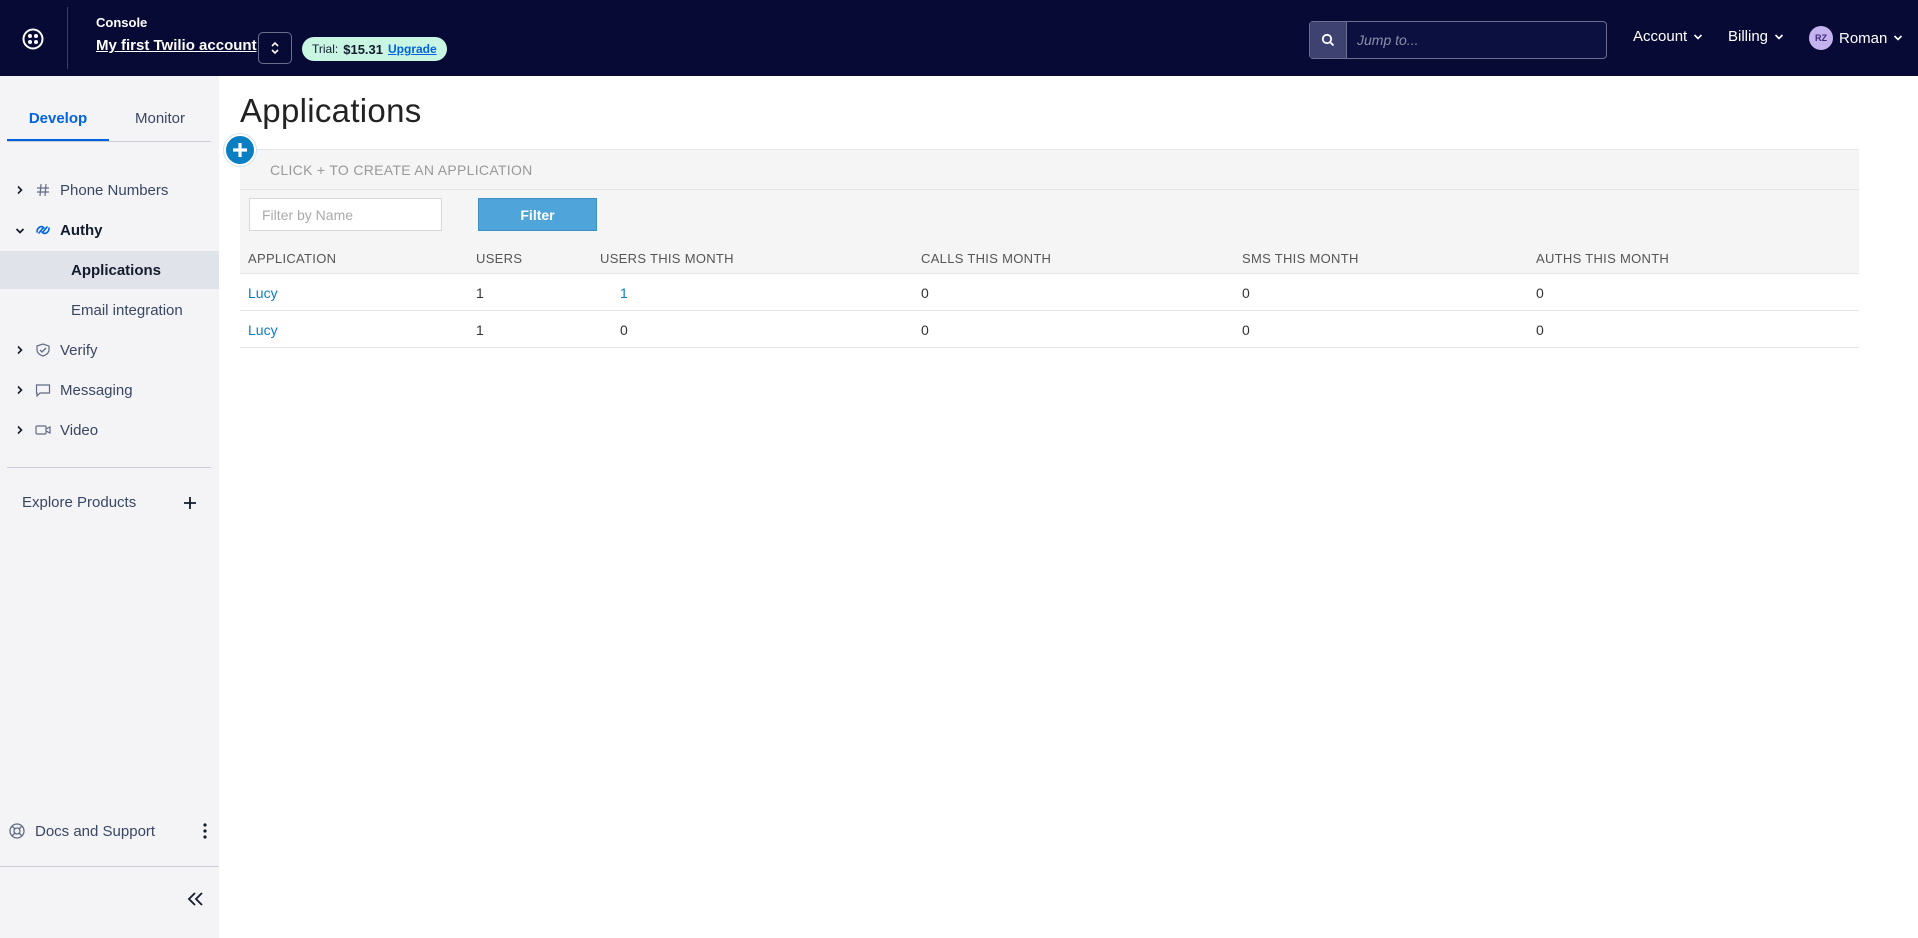 This screenshot has width=1918, height=938. I want to click on sidebar-item-label: Email integration, so click(127, 310).